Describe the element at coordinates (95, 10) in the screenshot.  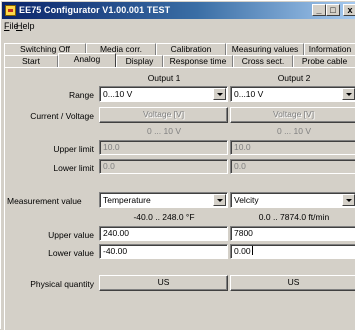
I see `window-title: EE75 Configurator V1.00.001 TEST` at that location.